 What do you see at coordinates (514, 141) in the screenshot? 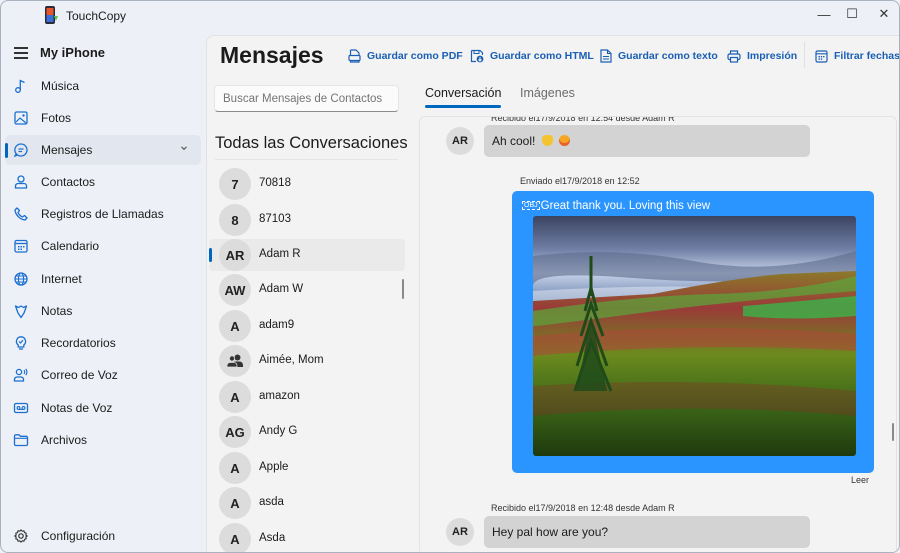
I see `message-text: Ah cool!` at bounding box center [514, 141].